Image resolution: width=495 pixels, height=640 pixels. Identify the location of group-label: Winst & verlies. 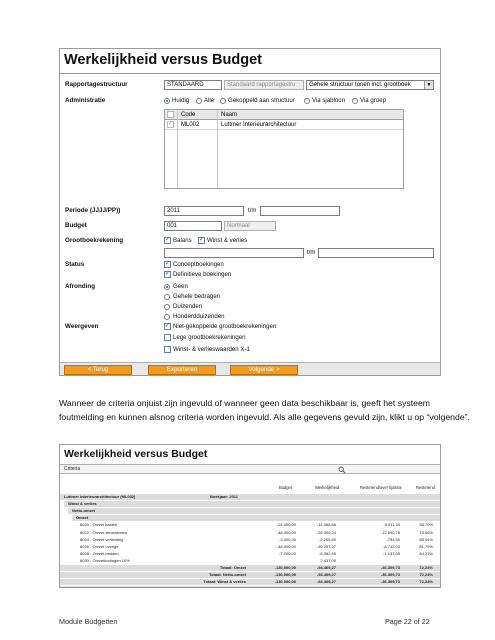
(82, 504).